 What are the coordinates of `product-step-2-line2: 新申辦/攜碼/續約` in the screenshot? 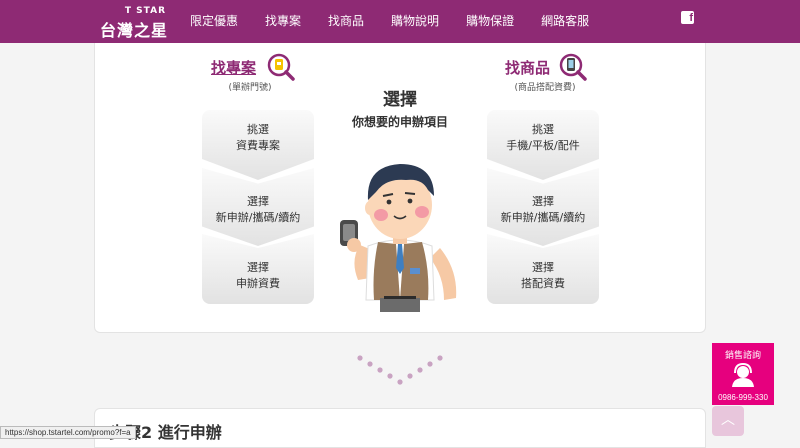 It's located at (543, 217).